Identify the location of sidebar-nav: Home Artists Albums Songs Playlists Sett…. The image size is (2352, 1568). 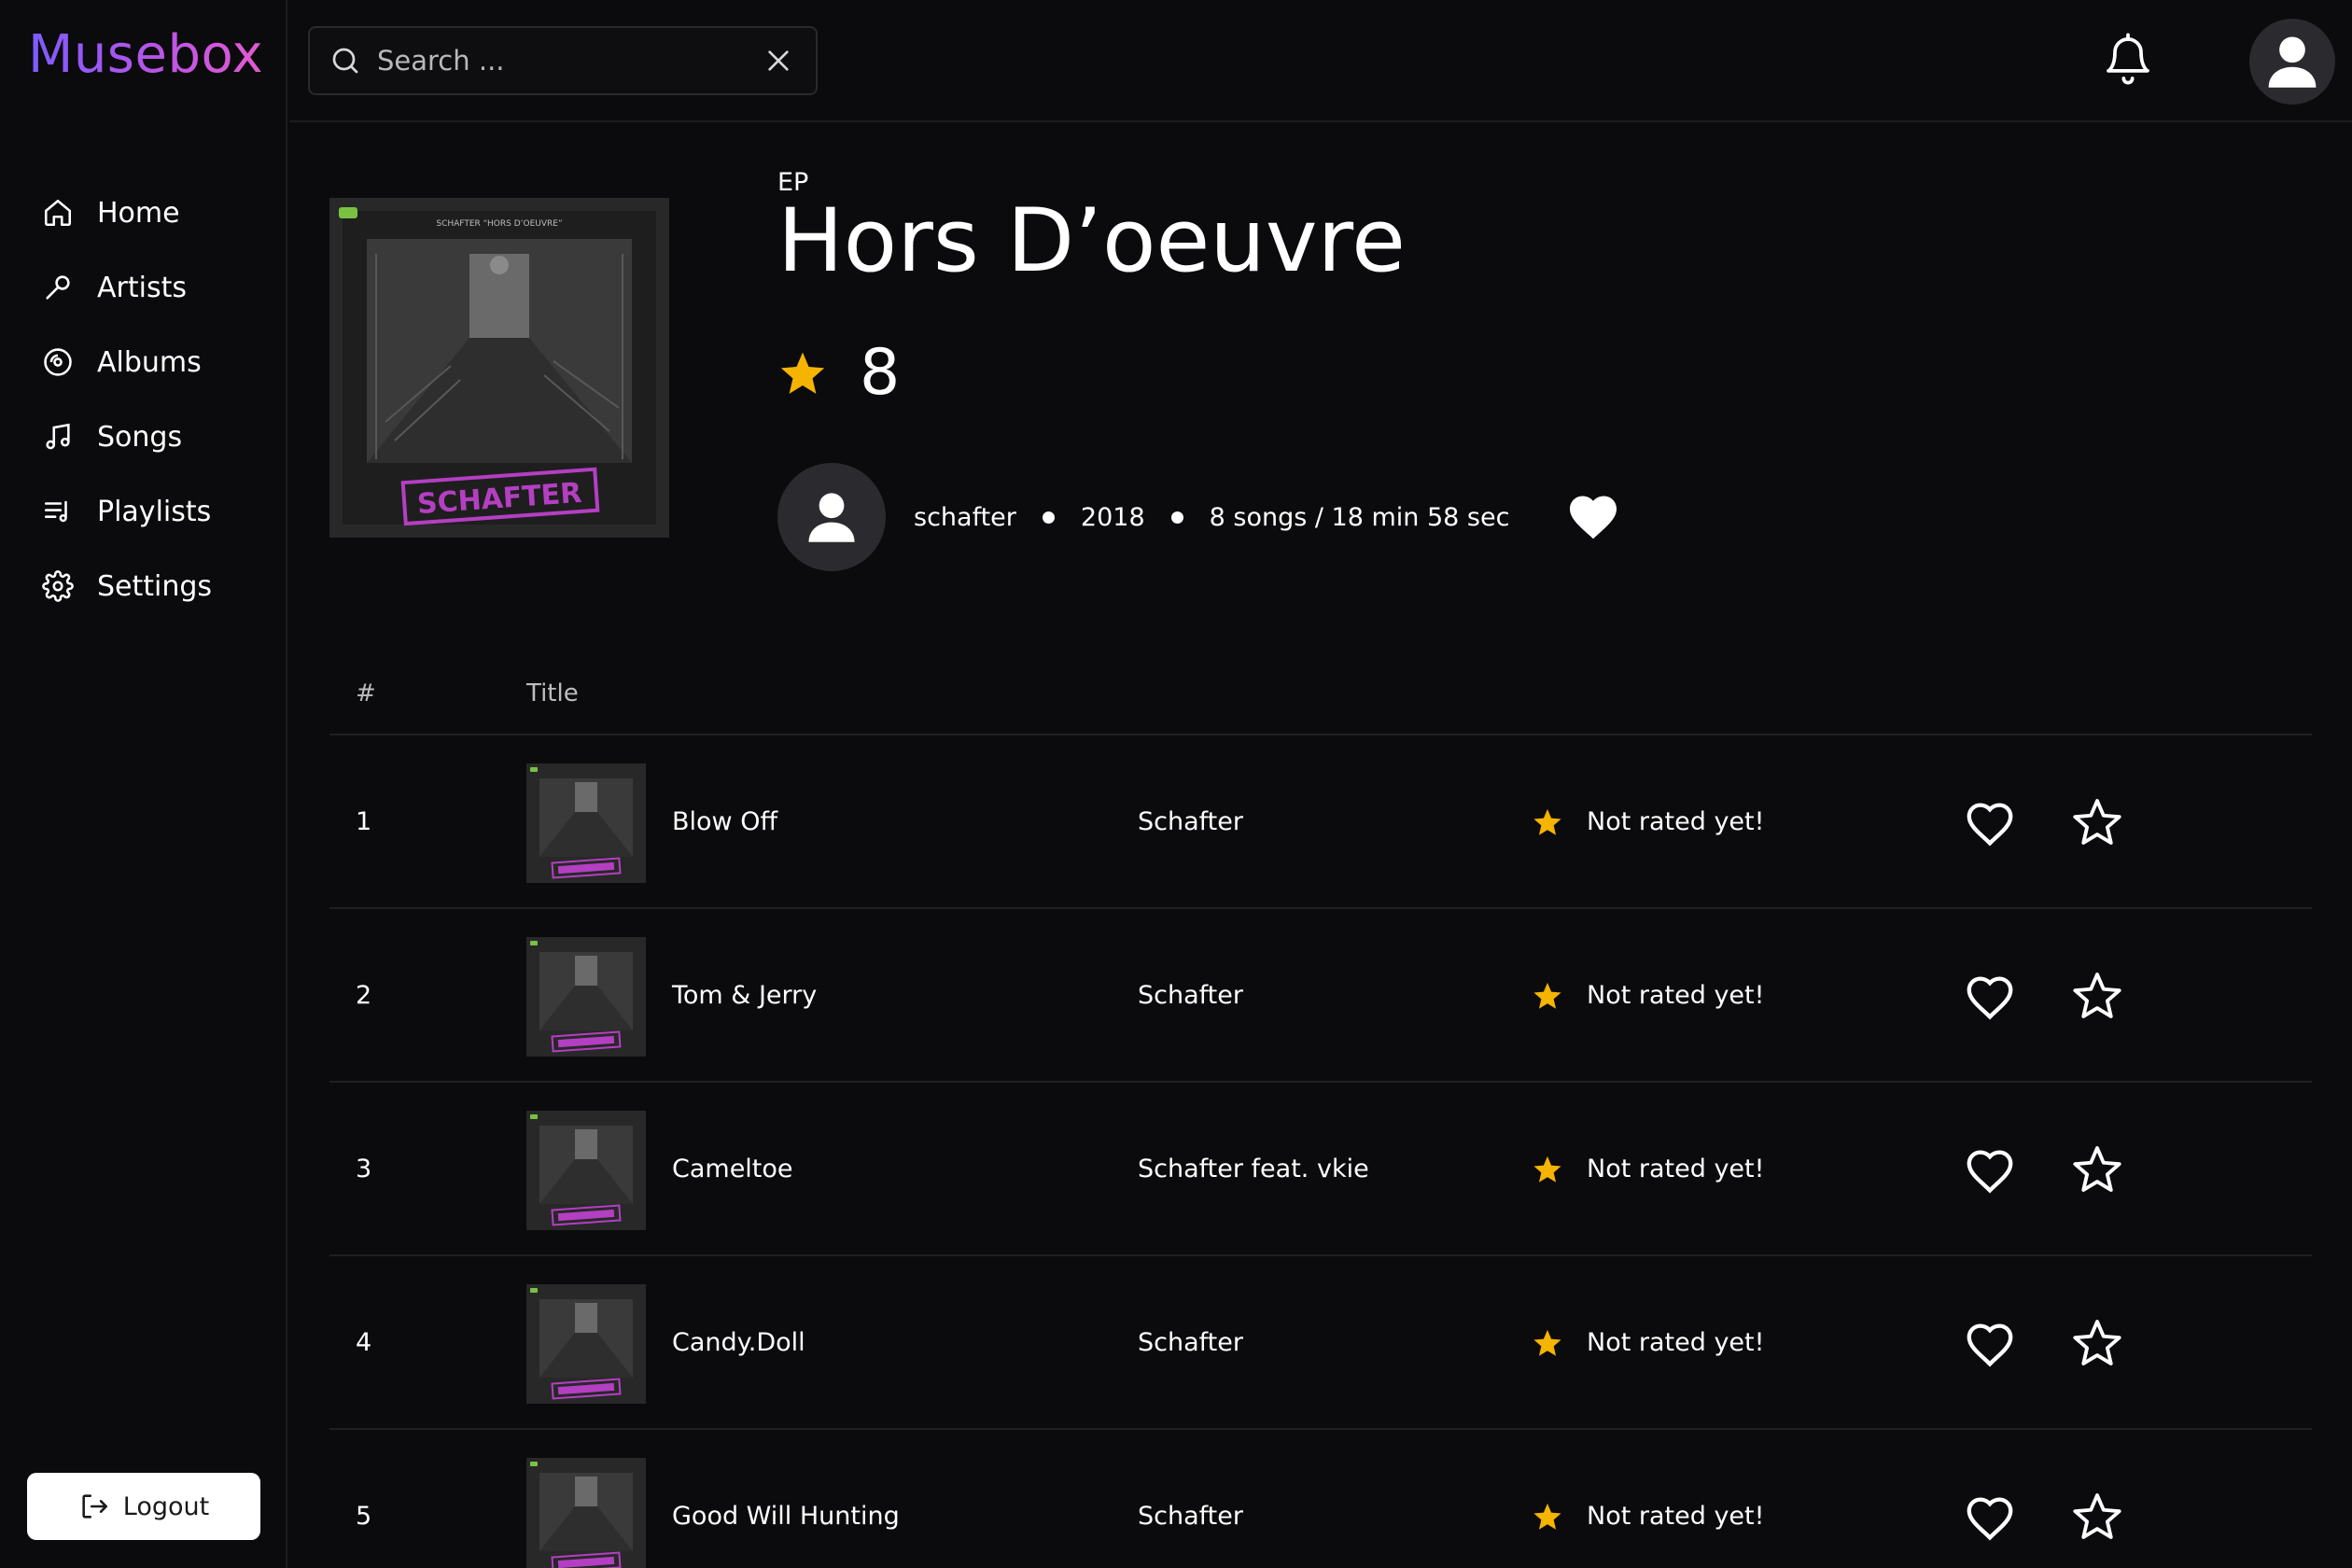
(126, 399).